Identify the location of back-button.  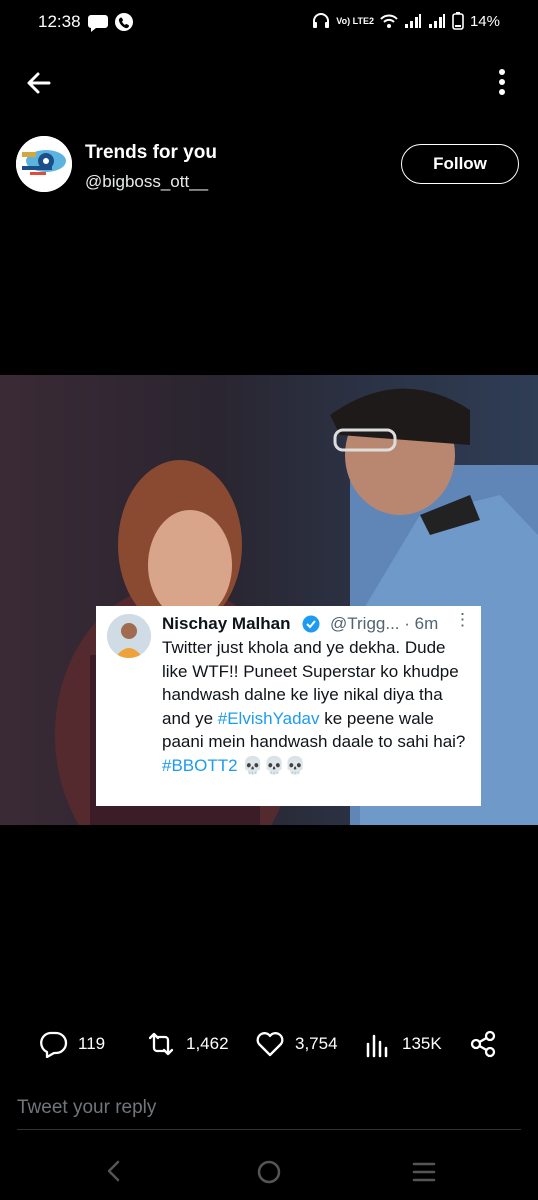
(39, 83).